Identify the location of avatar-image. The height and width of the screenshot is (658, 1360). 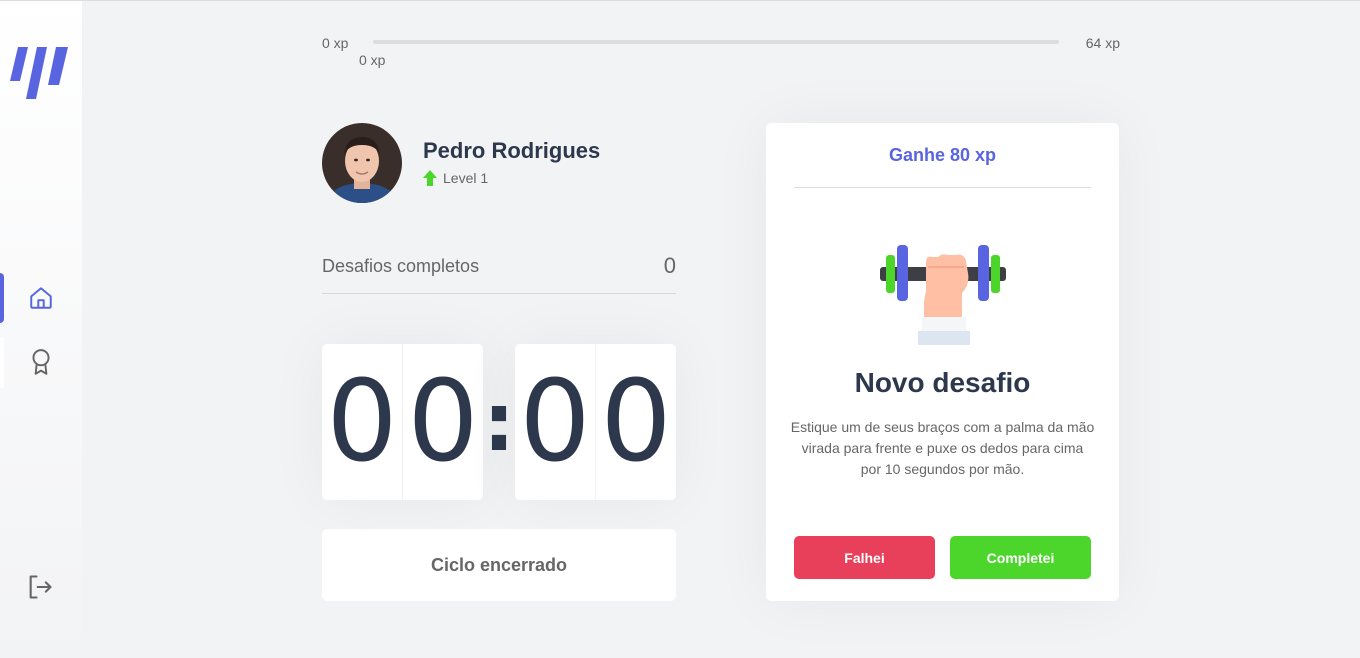
(362, 163).